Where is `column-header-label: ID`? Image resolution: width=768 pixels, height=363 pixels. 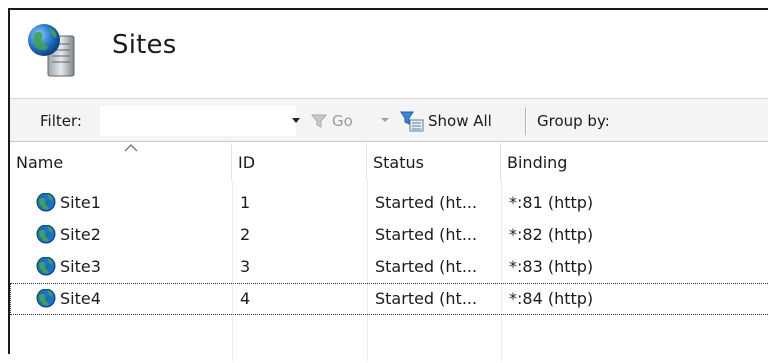 column-header-label: ID is located at coordinates (247, 162).